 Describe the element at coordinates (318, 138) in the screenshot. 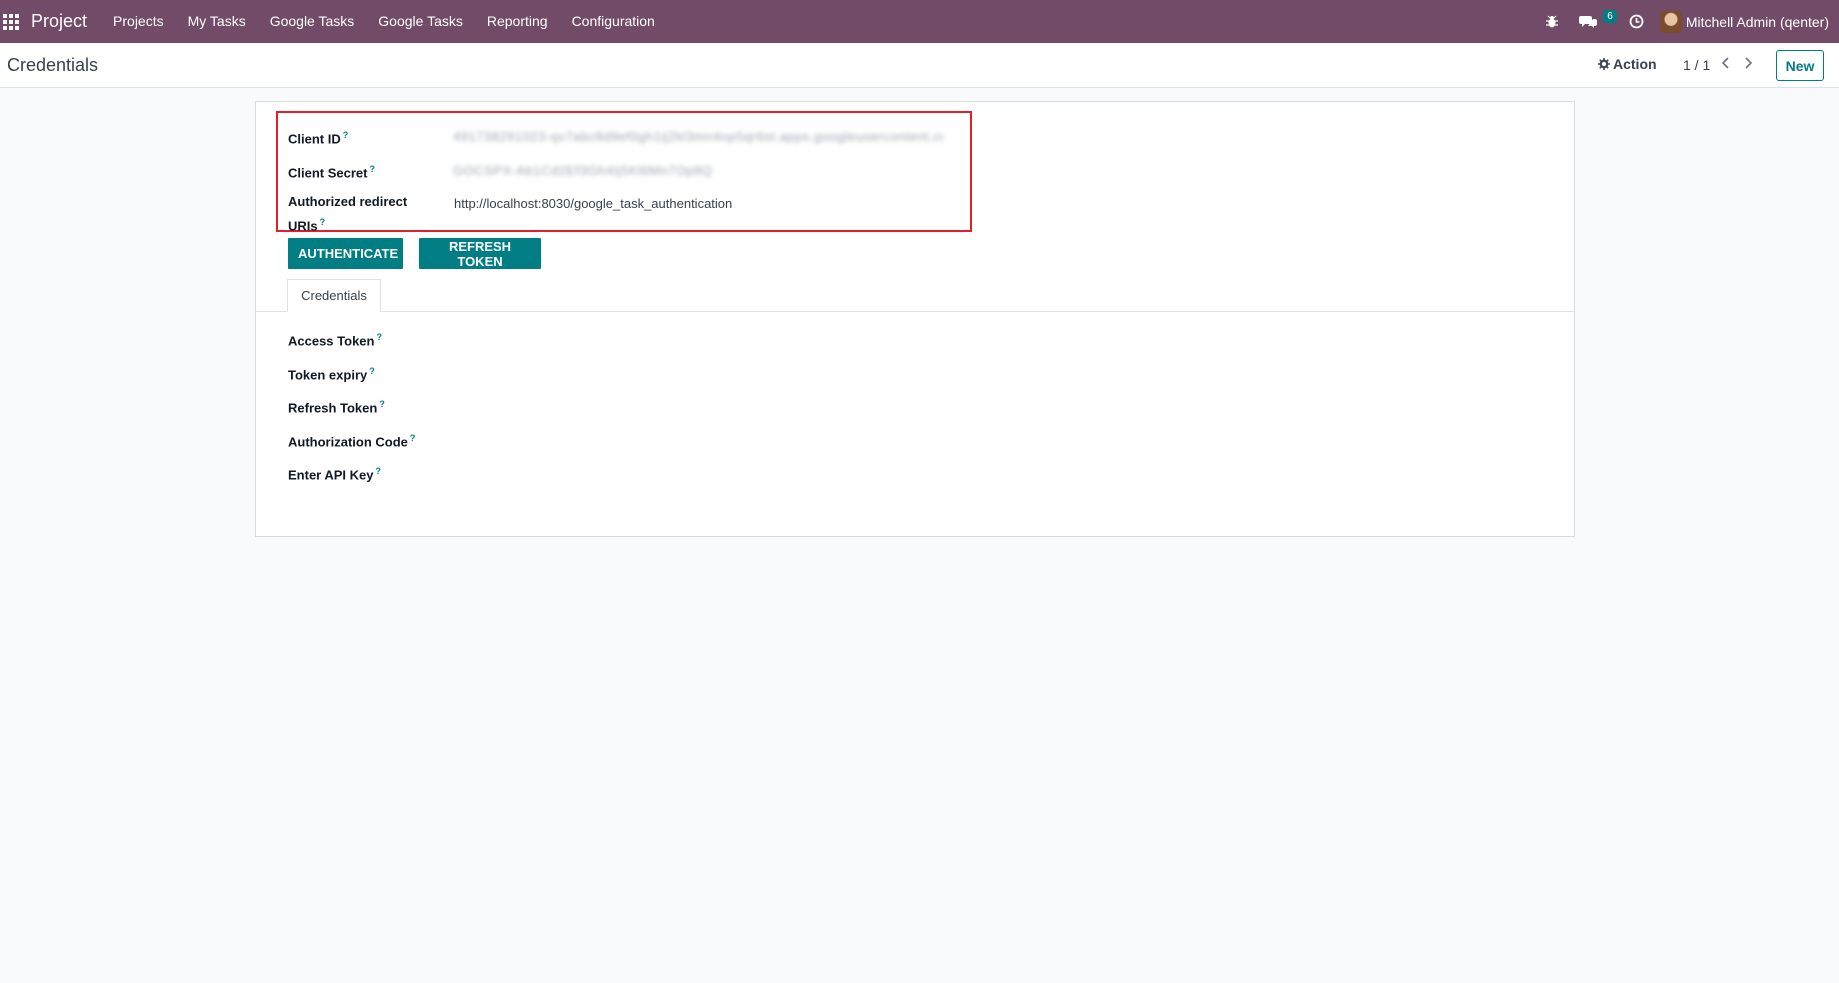

I see `client-id-label: Client ID?` at that location.